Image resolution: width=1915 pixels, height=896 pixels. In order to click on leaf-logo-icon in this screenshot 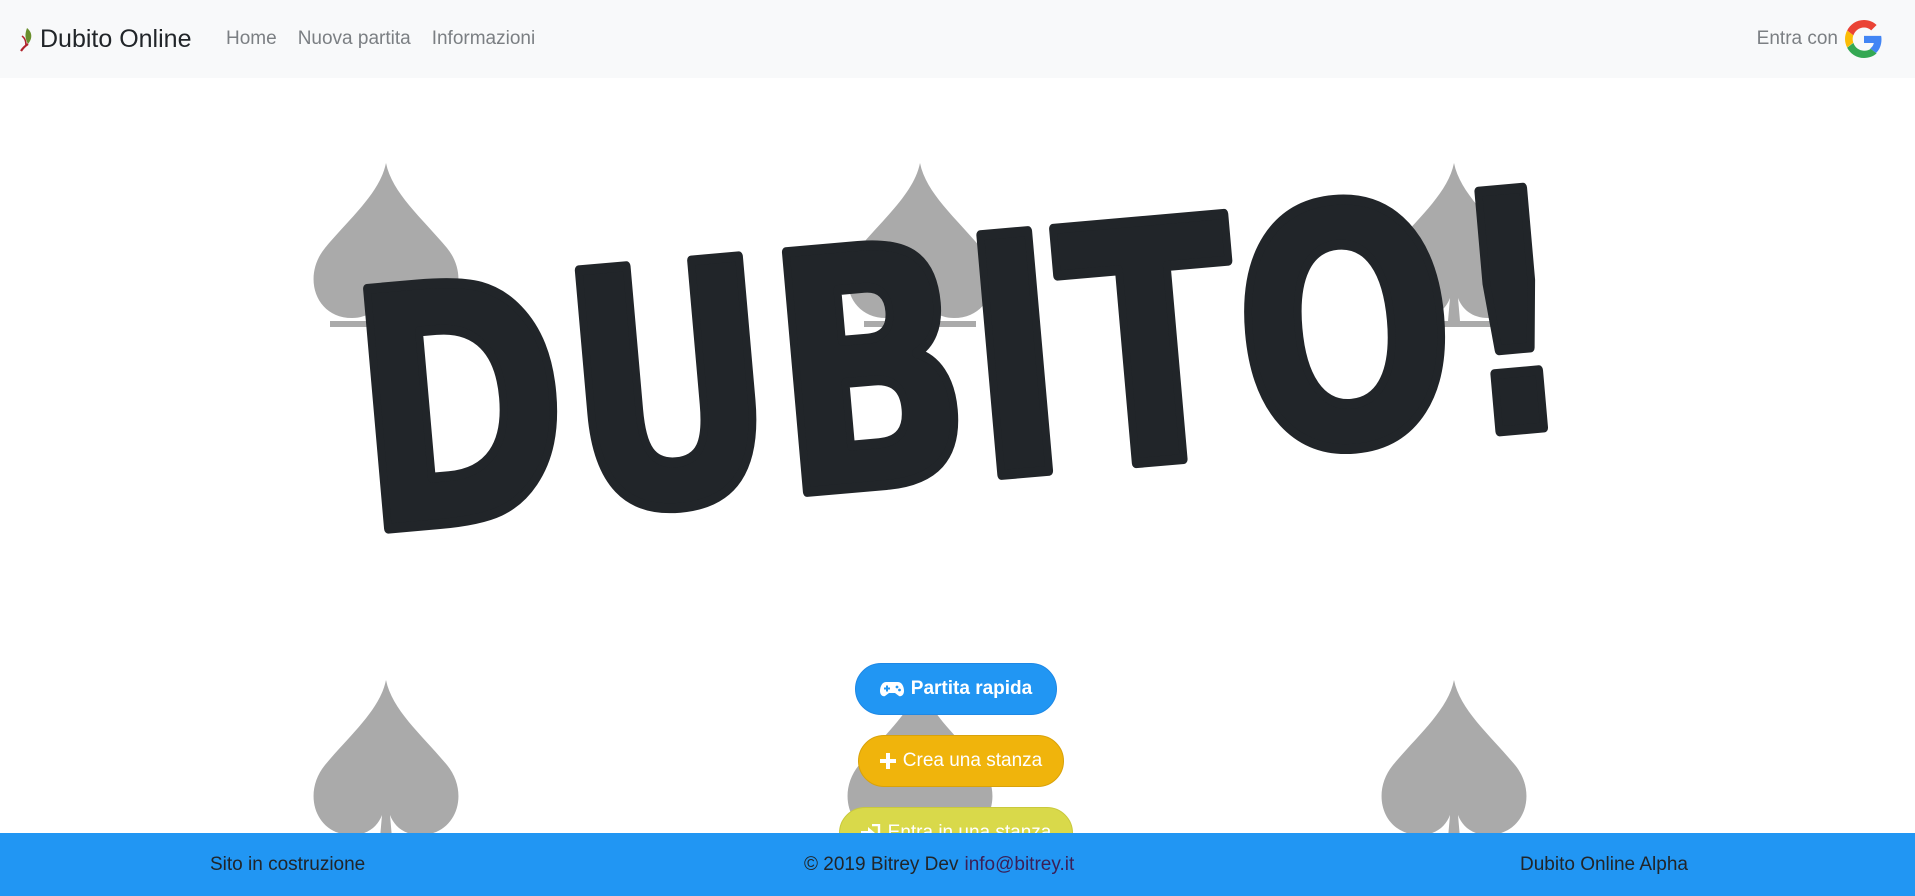, I will do `click(26, 40)`.